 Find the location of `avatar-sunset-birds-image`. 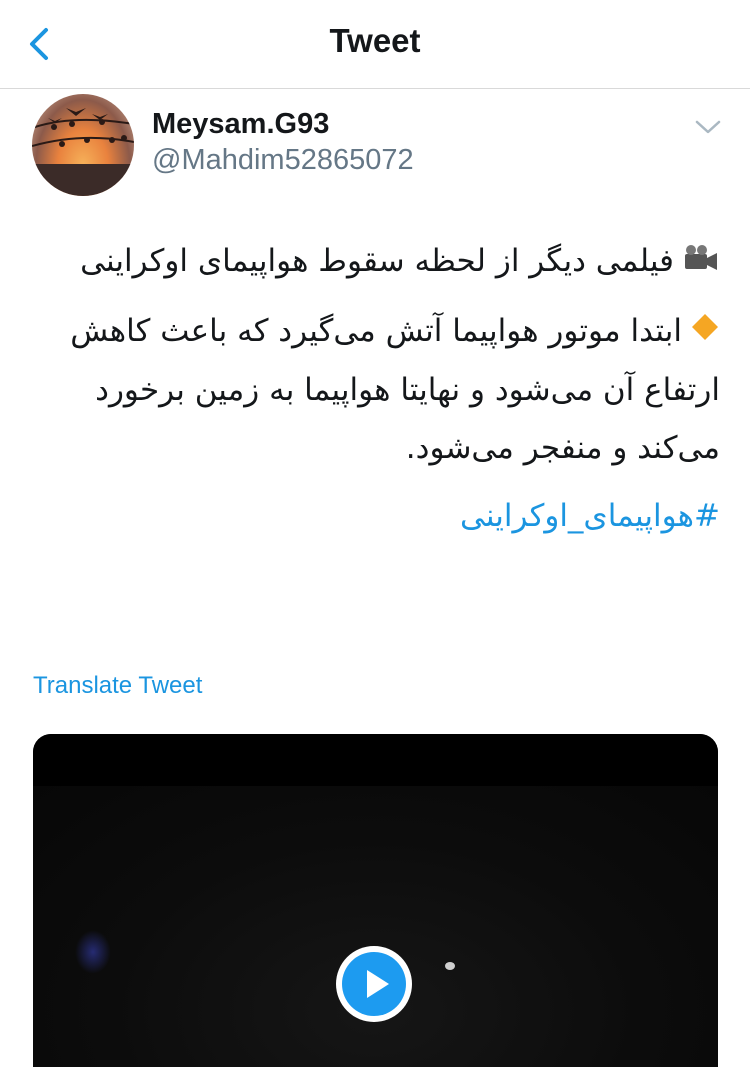

avatar-sunset-birds-image is located at coordinates (83, 152).